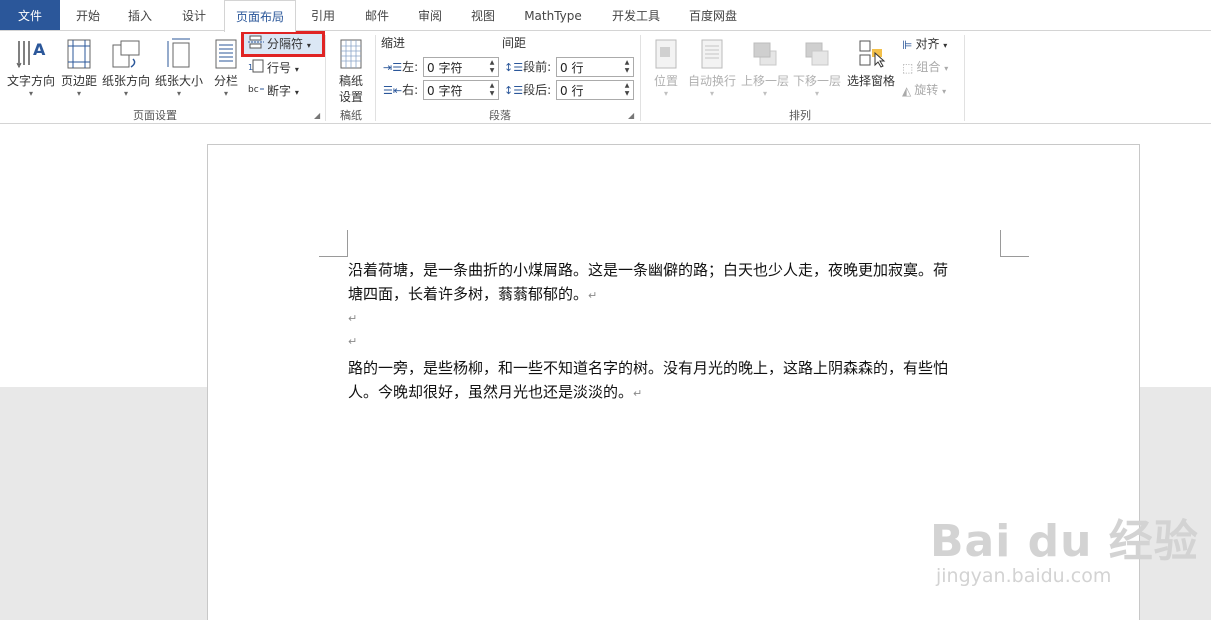  I want to click on tab-home: 开始, so click(88, 15).